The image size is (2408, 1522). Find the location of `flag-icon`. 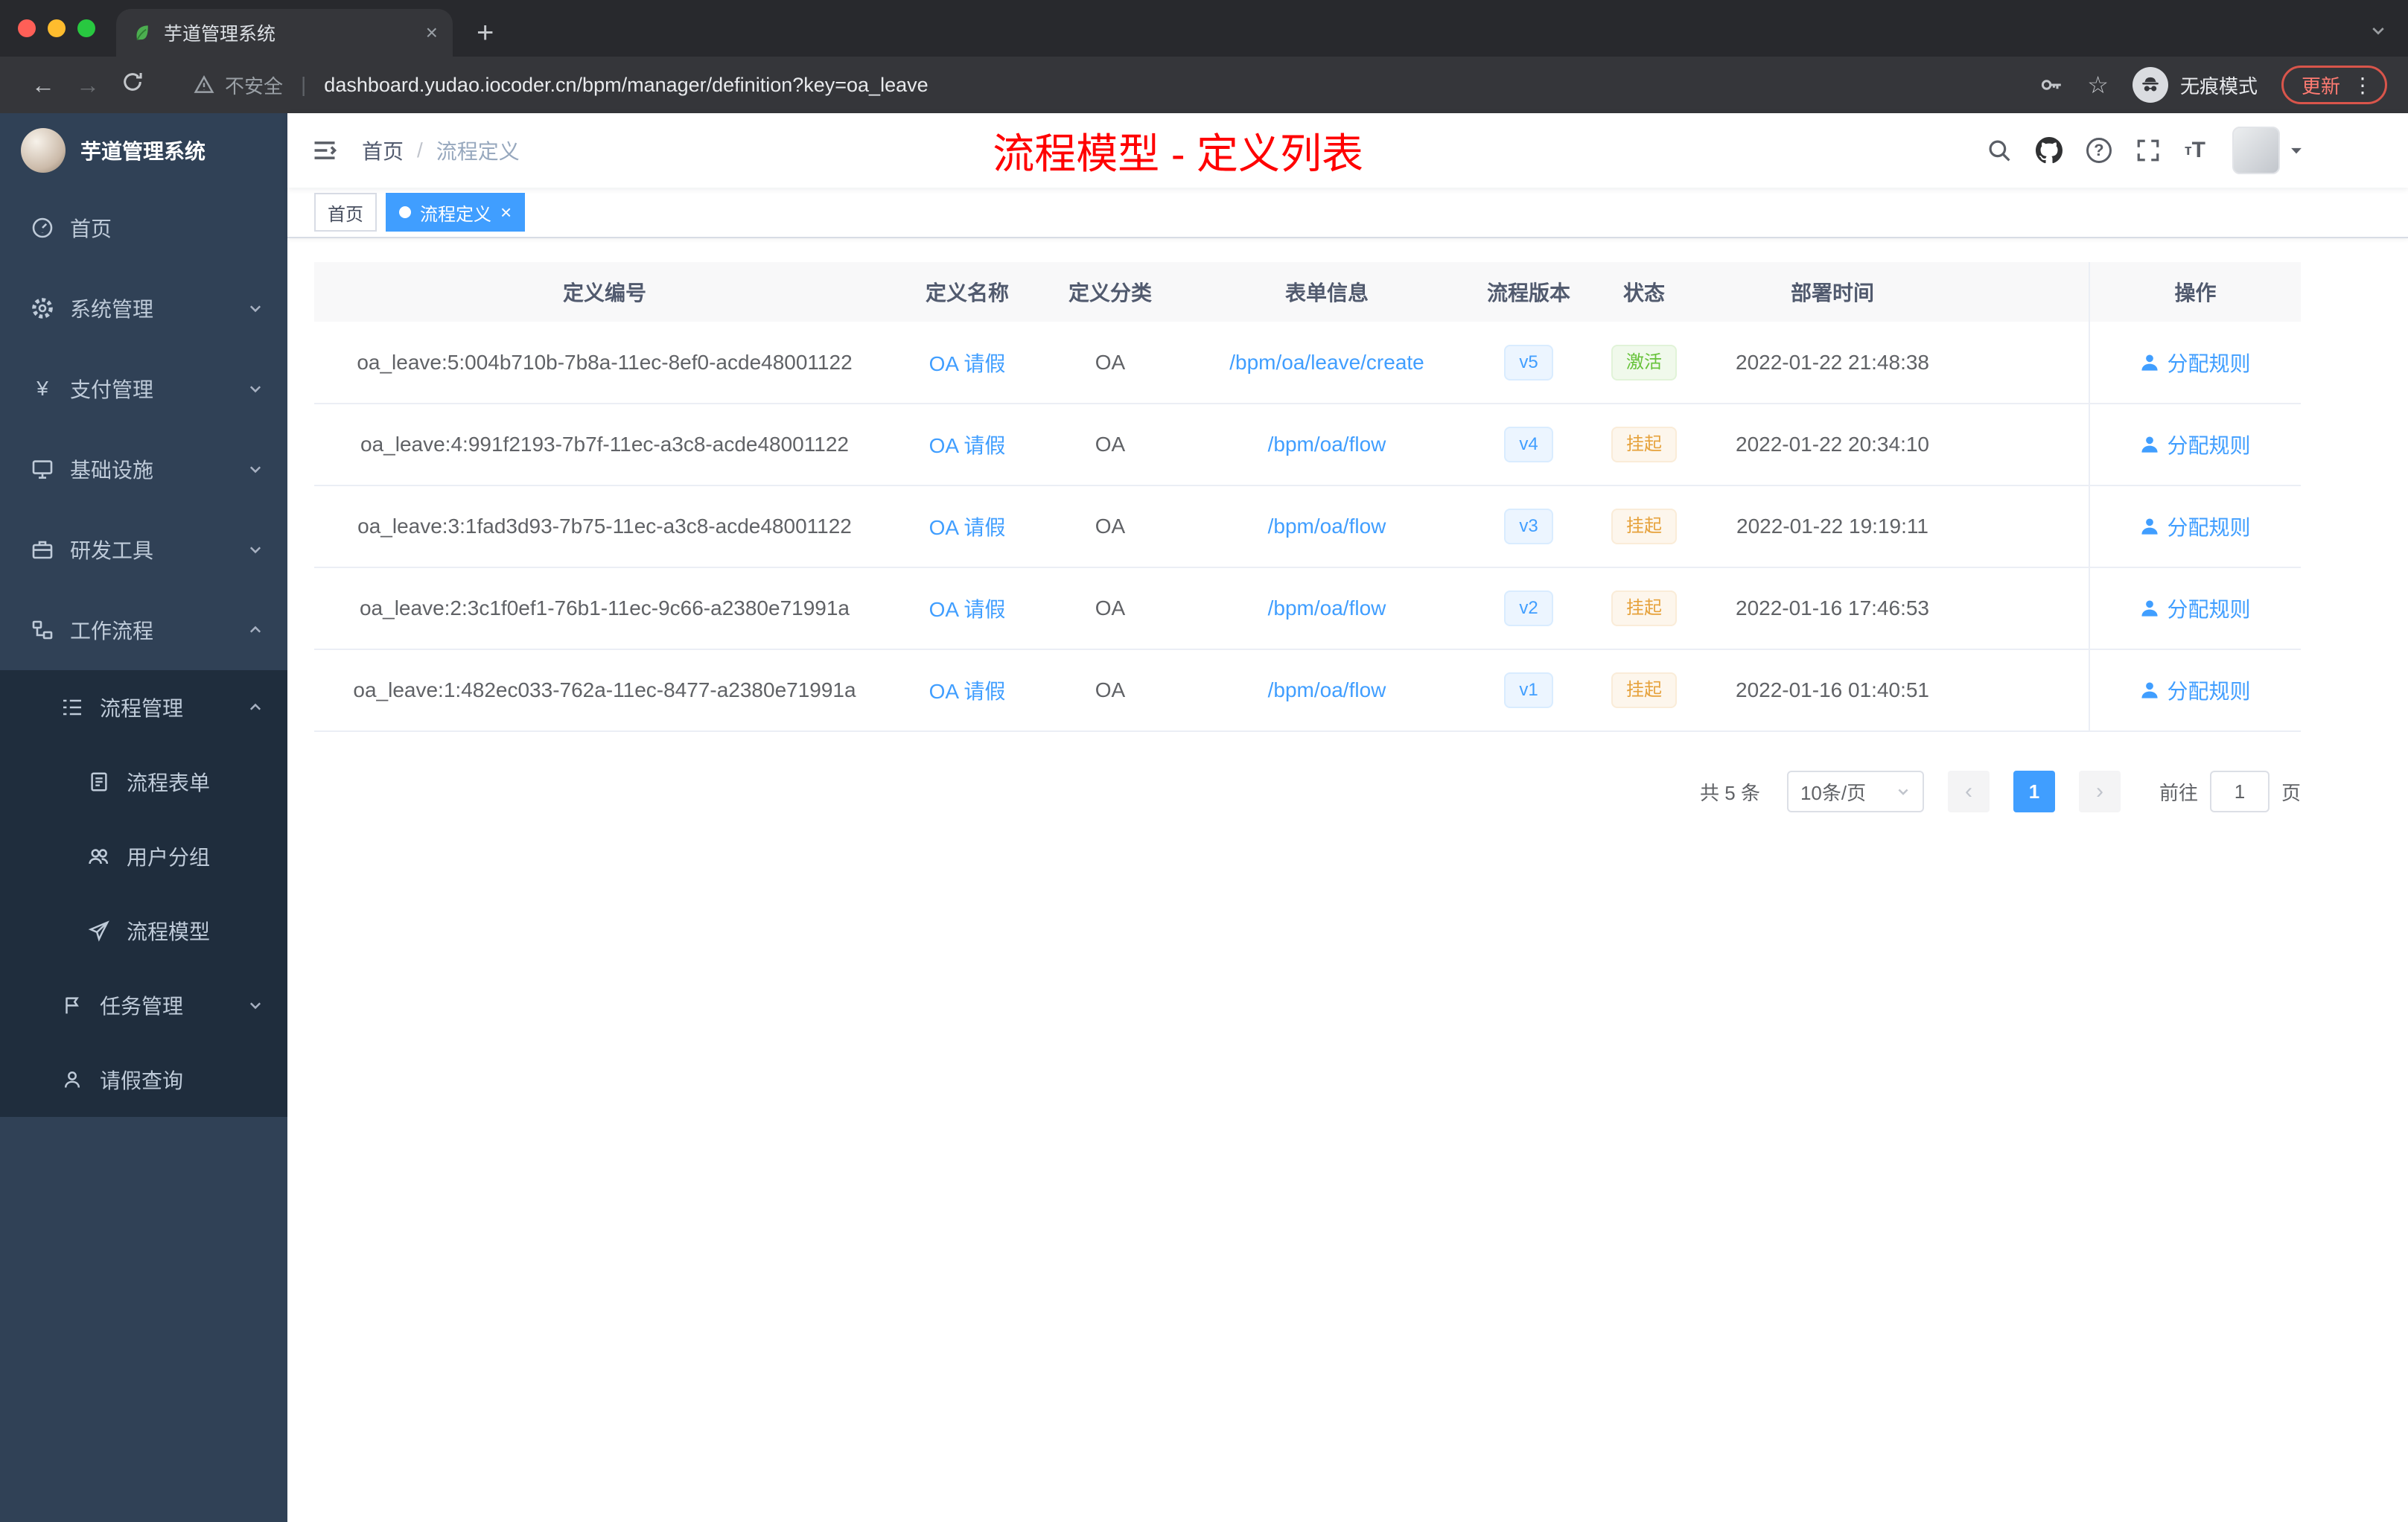

flag-icon is located at coordinates (72, 1005).